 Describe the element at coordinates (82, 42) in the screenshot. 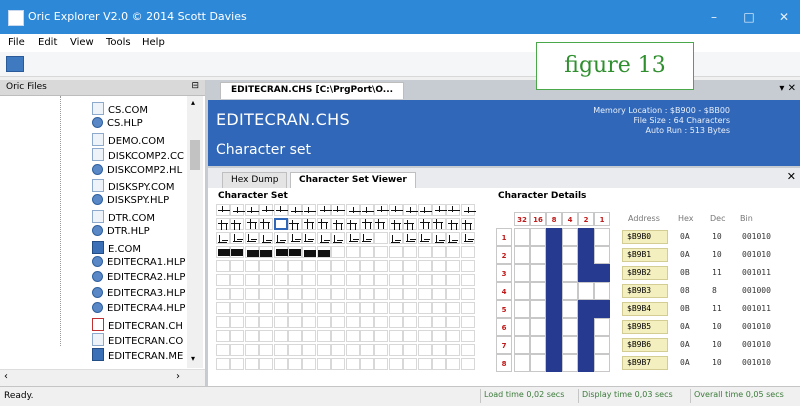

I see `menu-view: View` at that location.